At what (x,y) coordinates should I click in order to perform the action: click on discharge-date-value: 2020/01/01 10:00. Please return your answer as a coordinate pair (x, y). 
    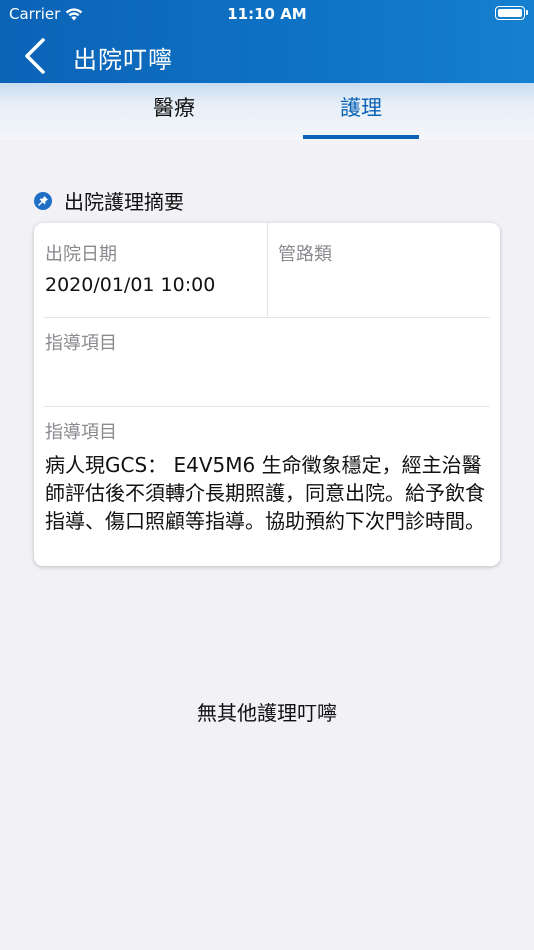
    Looking at the image, I should click on (130, 285).